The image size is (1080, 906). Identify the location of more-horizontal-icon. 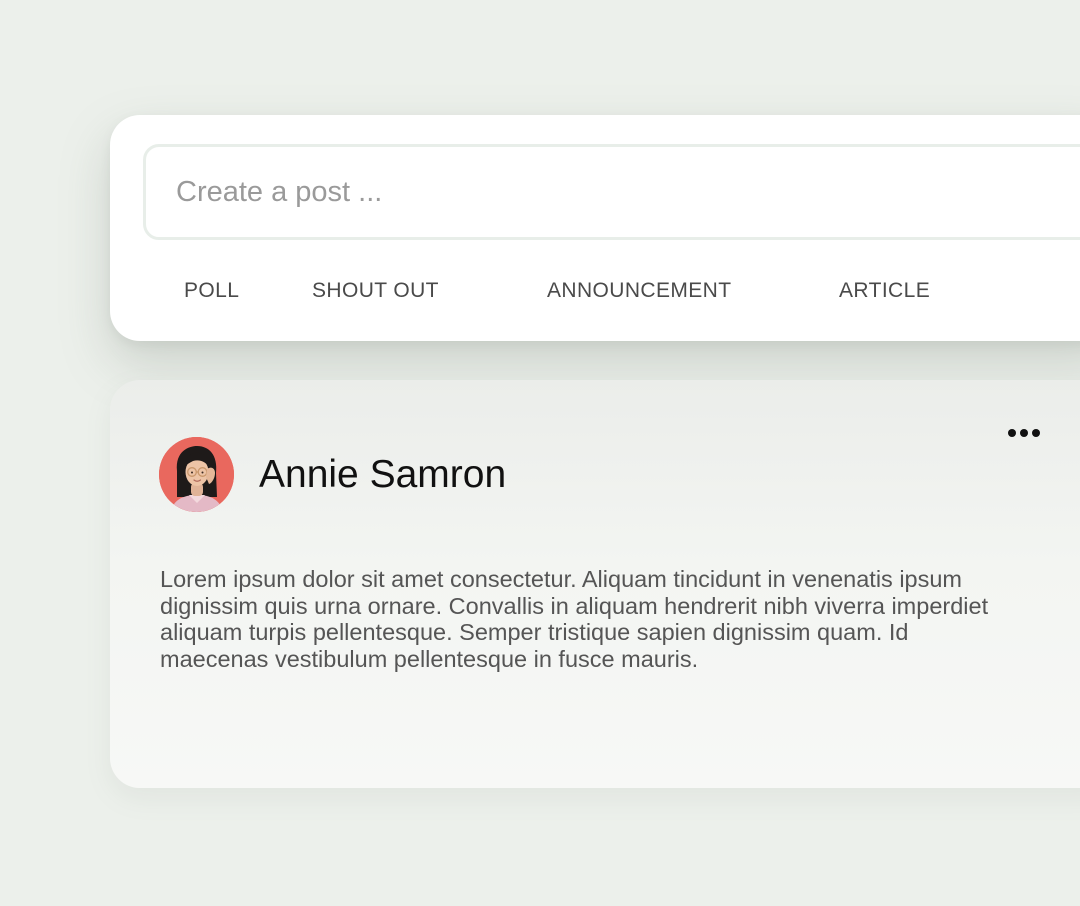
(1024, 433).